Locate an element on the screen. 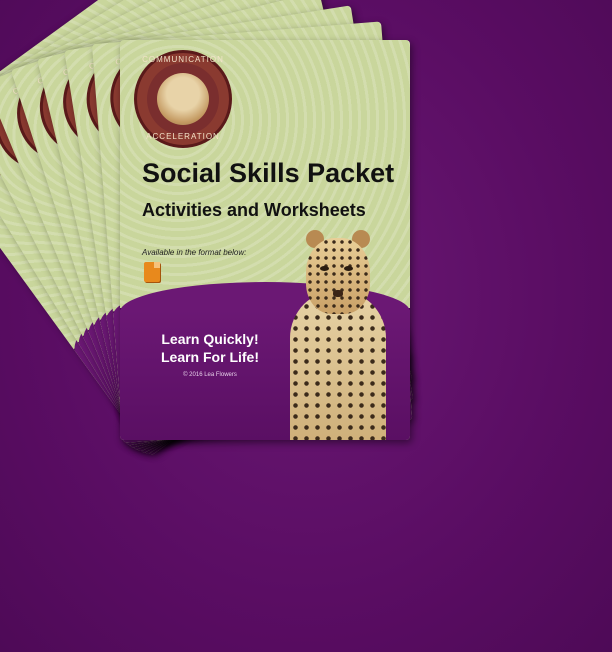 This screenshot has height=652, width=612. cheetah-head is located at coordinates (338, 276).